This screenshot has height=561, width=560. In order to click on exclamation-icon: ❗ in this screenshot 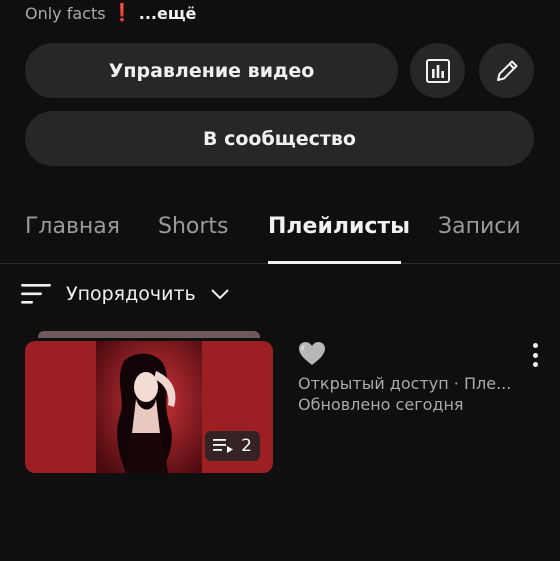, I will do `click(122, 13)`.